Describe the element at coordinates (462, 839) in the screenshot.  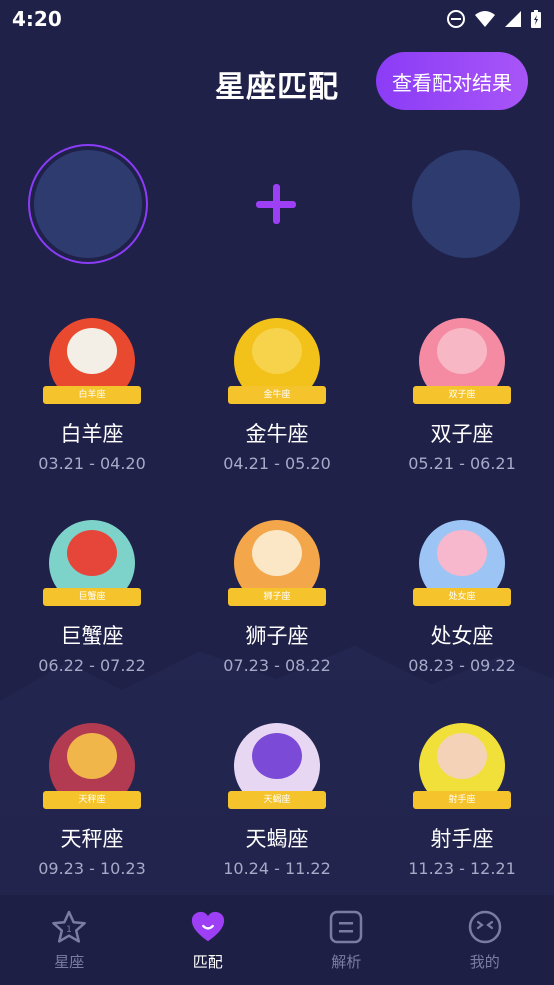
I see `sign-name: 射手座` at that location.